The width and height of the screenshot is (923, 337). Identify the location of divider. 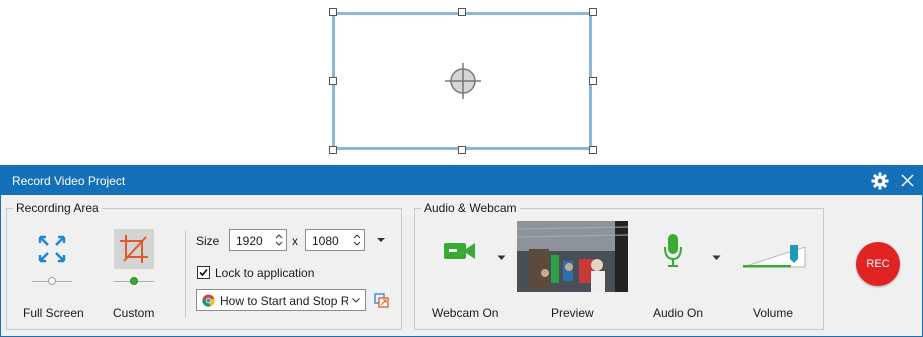
(185, 274).